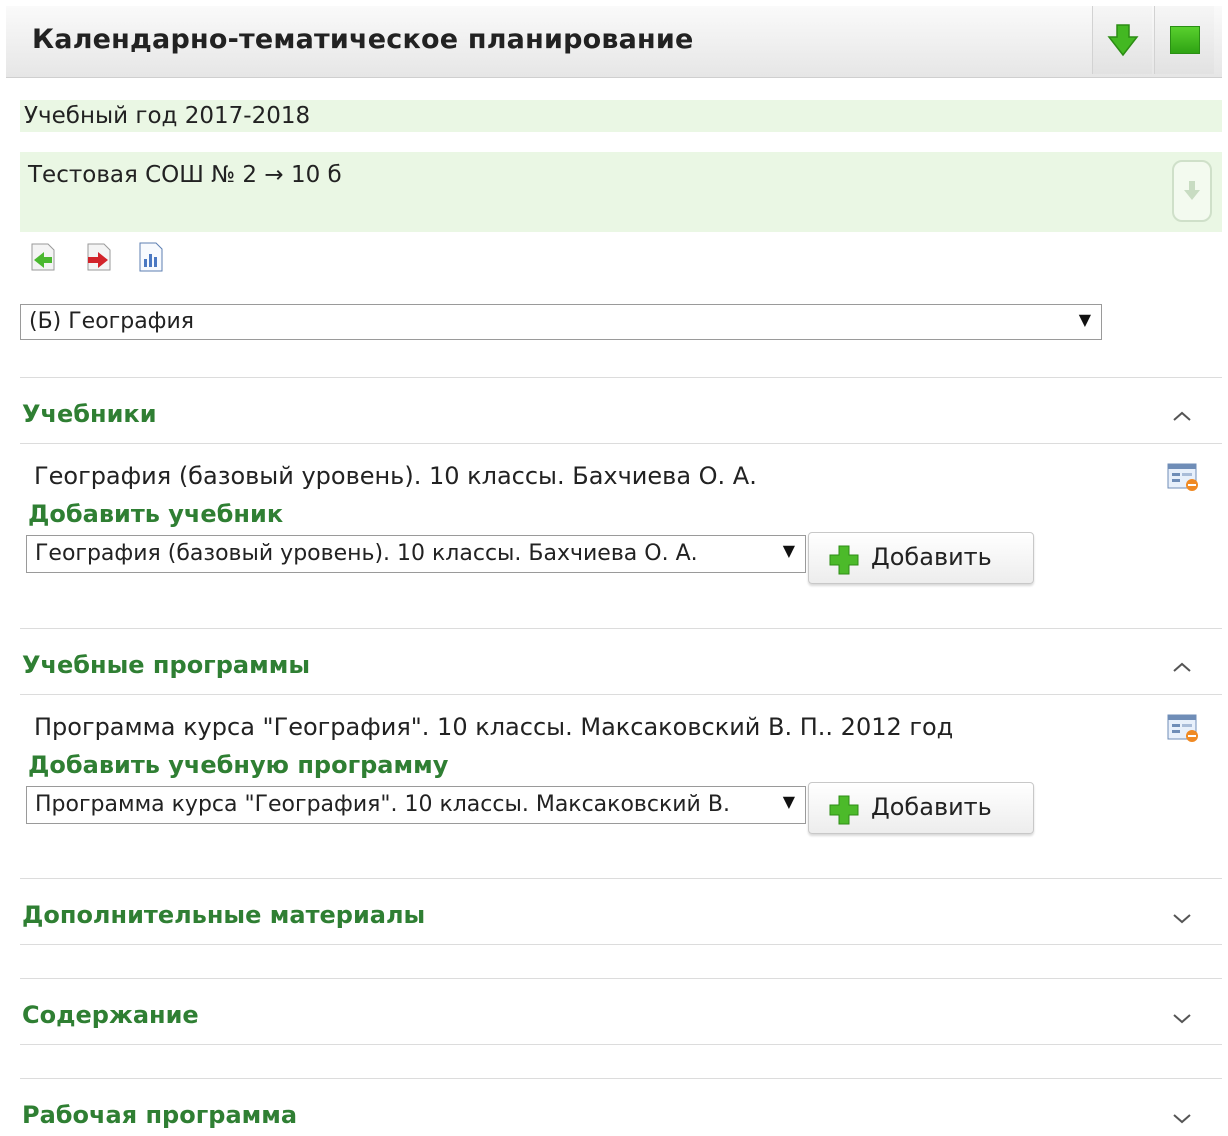 Image resolution: width=1228 pixels, height=1136 pixels. I want to click on add-program-link: Добавить учебную программу, so click(238, 765).